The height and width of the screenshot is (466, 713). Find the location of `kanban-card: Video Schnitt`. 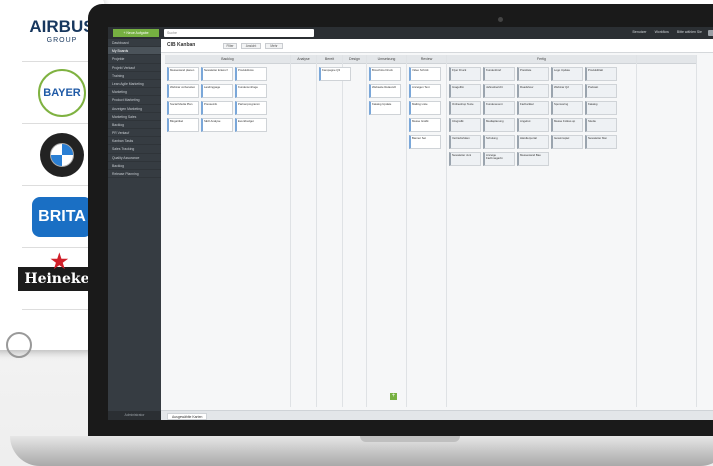

kanban-card: Video Schnitt is located at coordinates (425, 74).